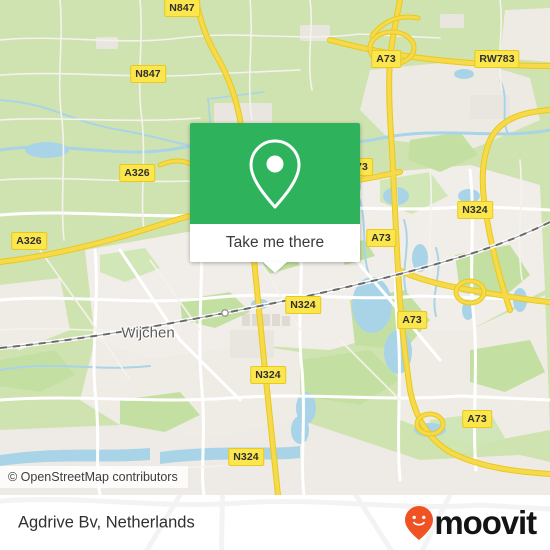 Image resolution: width=550 pixels, height=550 pixels. What do you see at coordinates (137, 173) in the screenshot?
I see `road-shield-a326-north: A326` at bounding box center [137, 173].